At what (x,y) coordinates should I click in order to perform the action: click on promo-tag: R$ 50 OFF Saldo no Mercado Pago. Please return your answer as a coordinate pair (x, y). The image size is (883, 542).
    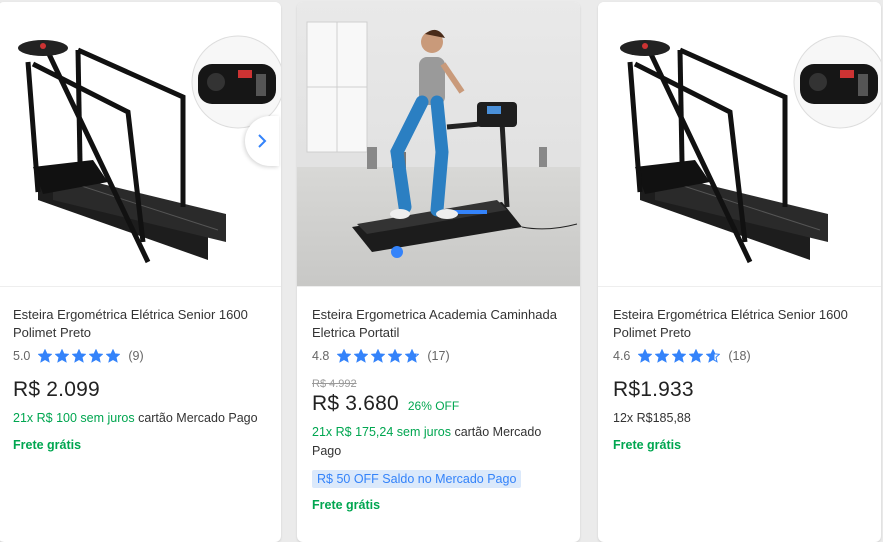
    Looking at the image, I should click on (417, 479).